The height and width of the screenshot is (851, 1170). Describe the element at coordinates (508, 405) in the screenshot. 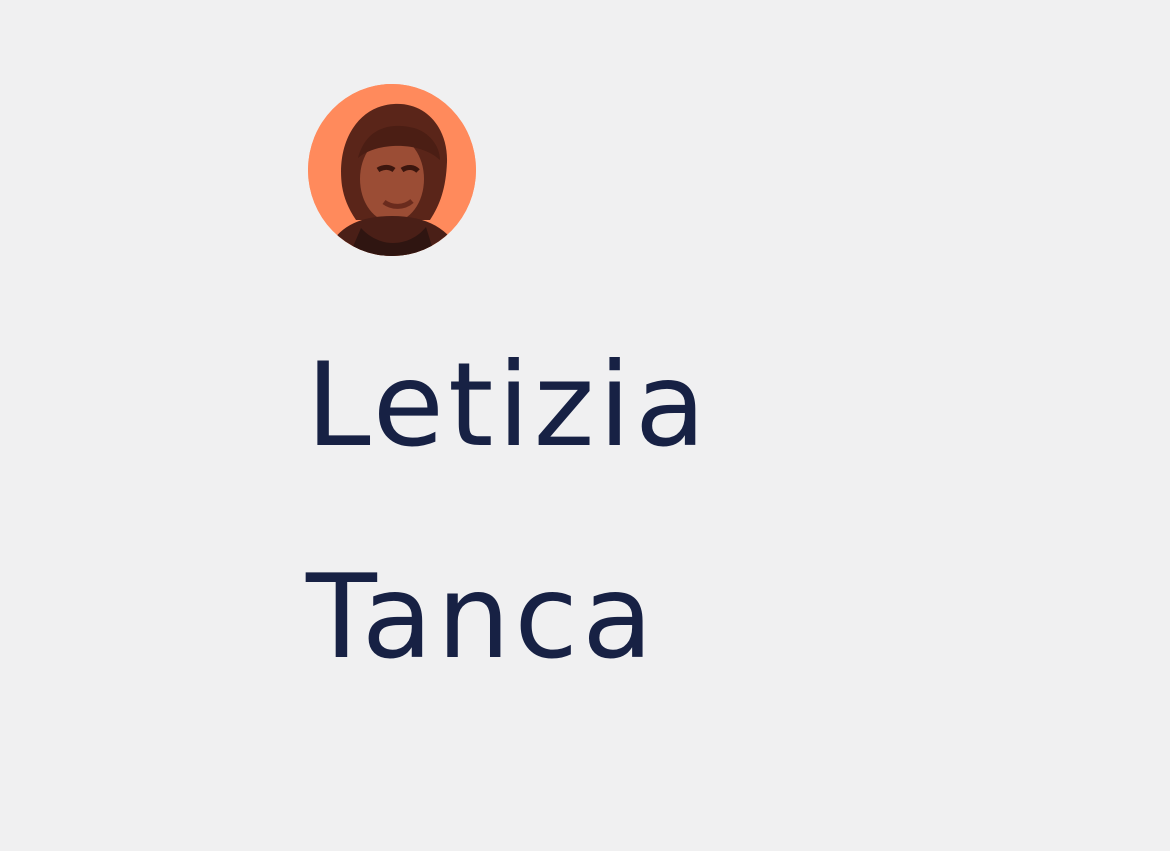

I see `first-name: Letizia` at that location.